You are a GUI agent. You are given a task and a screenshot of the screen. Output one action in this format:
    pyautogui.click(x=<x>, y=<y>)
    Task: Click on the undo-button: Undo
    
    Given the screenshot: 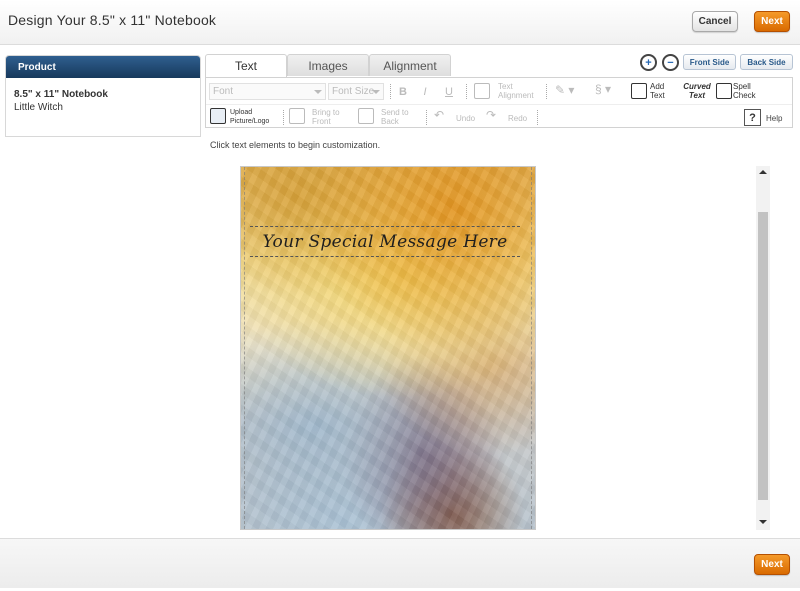 What is the action you would take?
    pyautogui.click(x=465, y=118)
    